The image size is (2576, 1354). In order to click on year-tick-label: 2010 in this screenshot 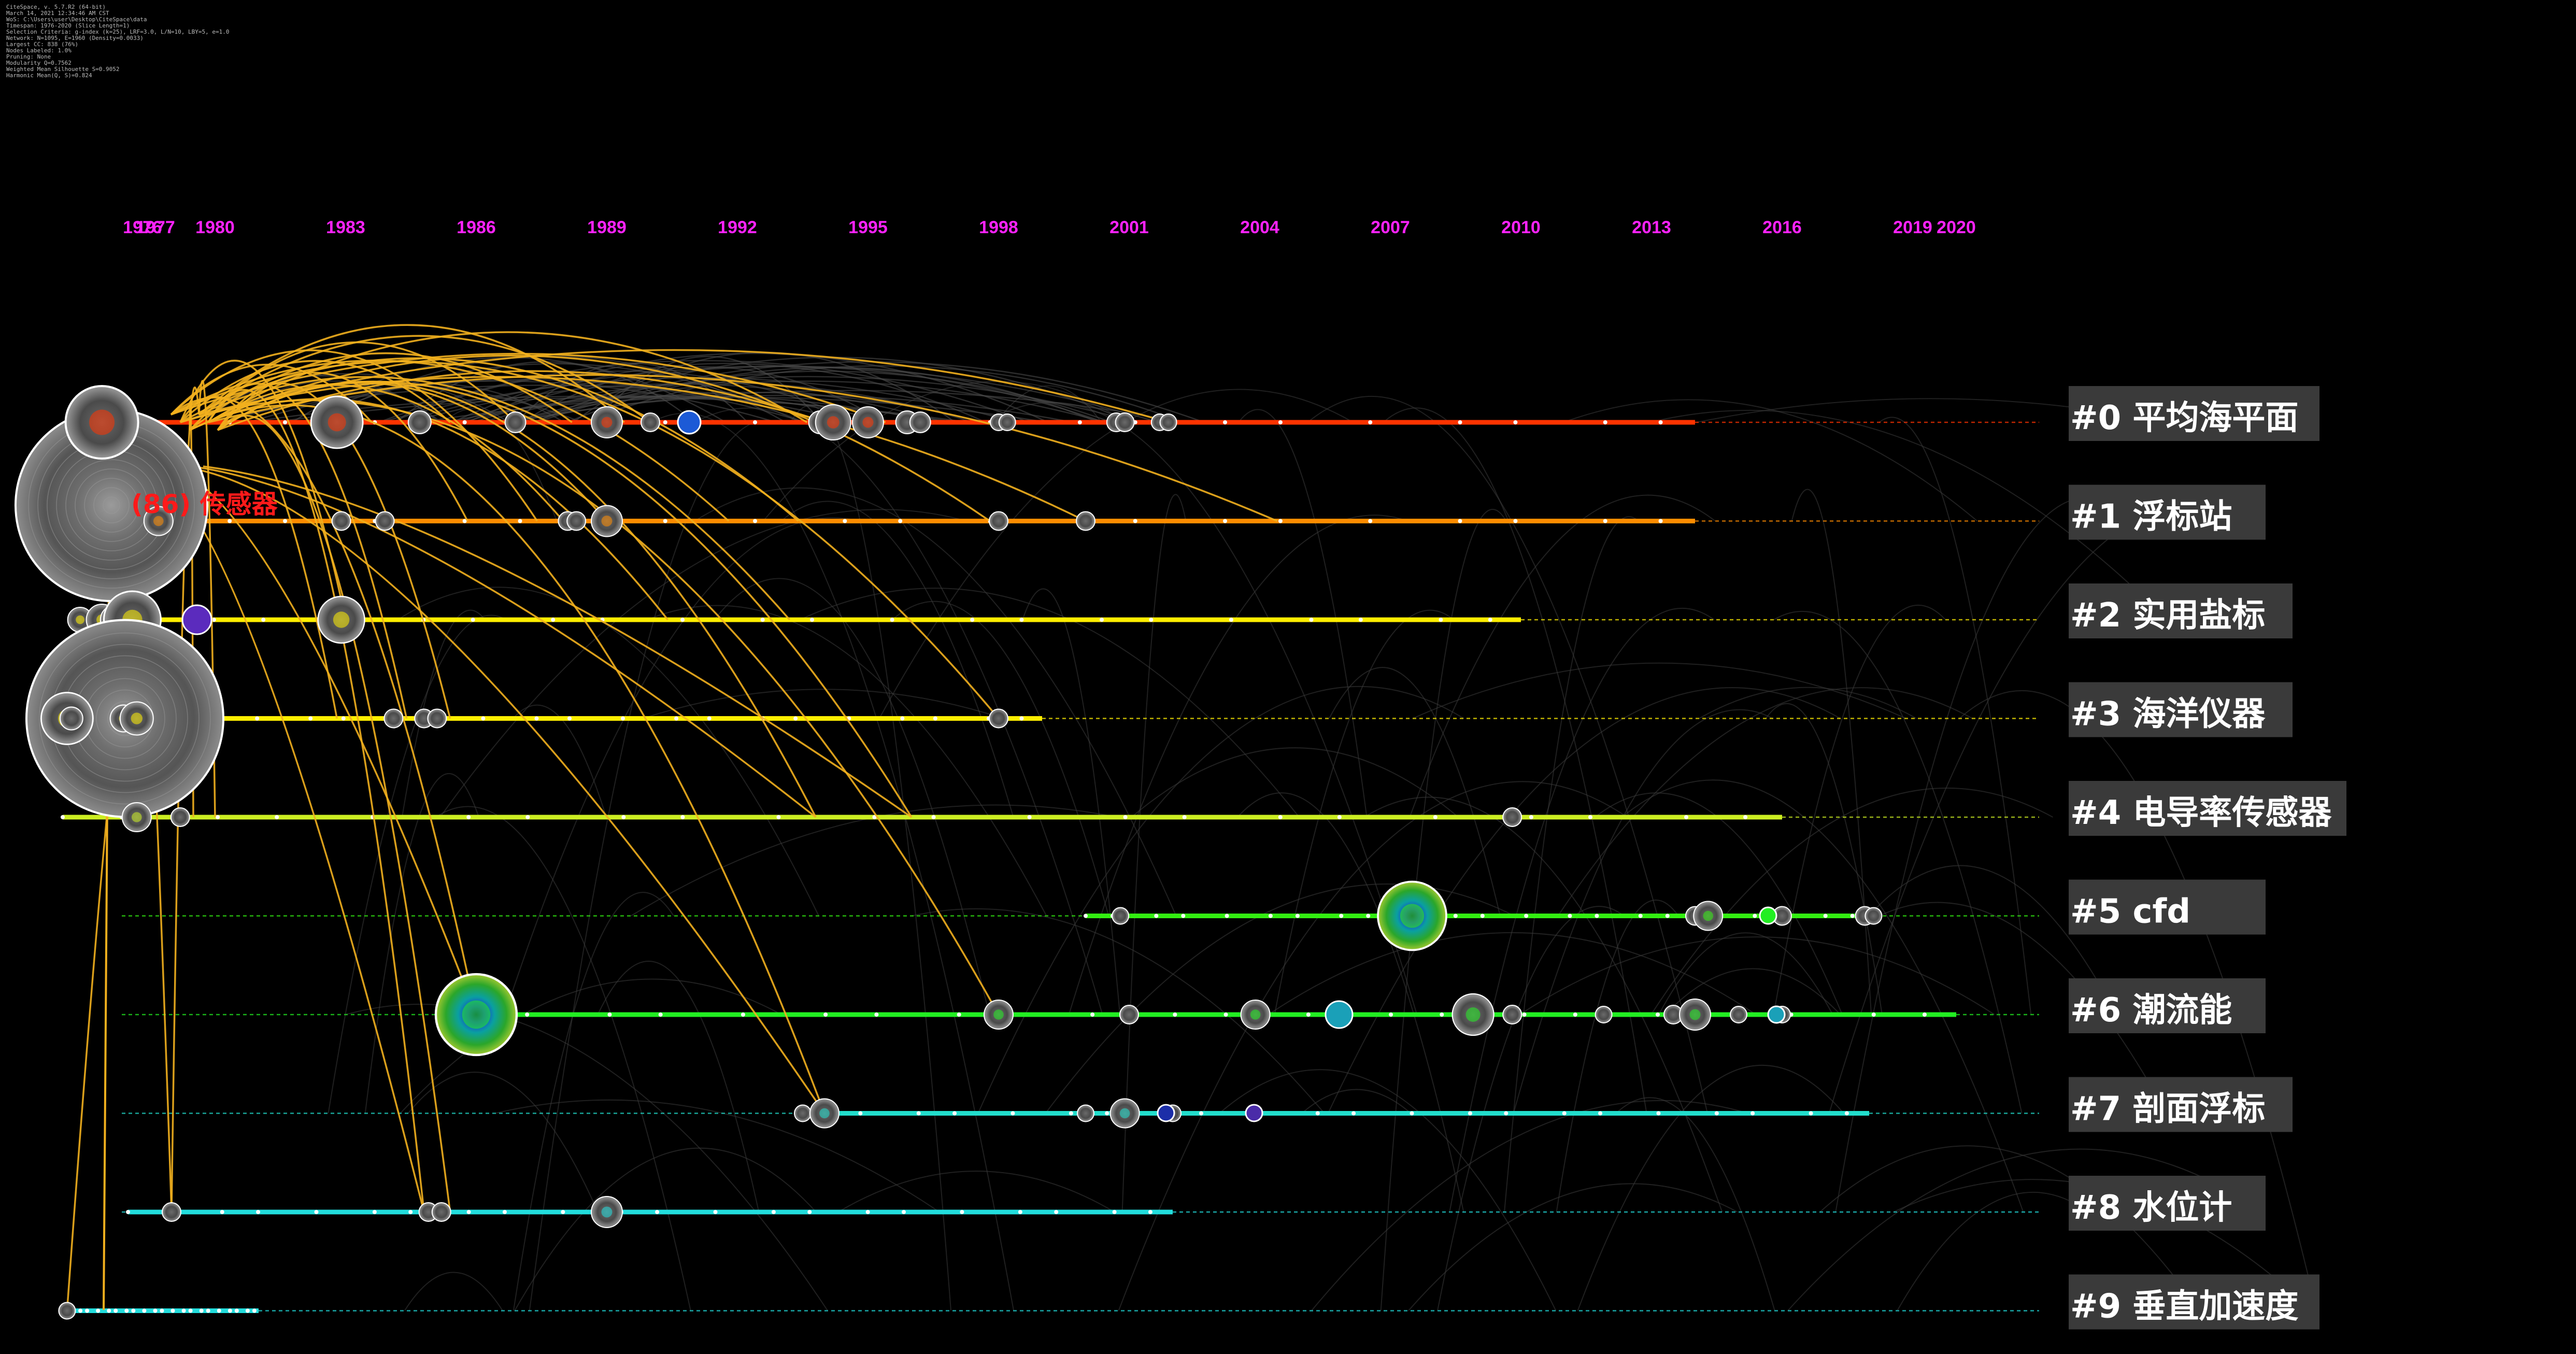, I will do `click(1521, 227)`.